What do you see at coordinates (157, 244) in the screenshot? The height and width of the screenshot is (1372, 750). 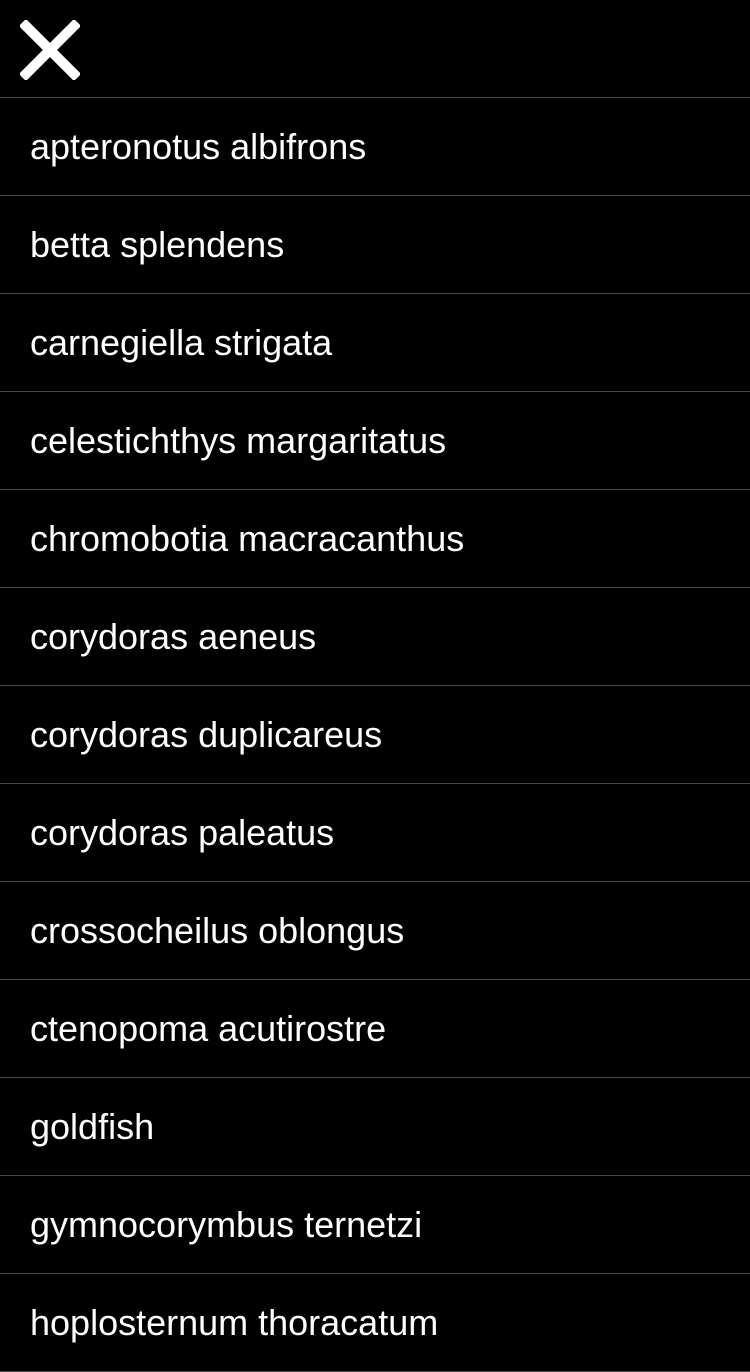 I see `list-item-label: betta splendens` at bounding box center [157, 244].